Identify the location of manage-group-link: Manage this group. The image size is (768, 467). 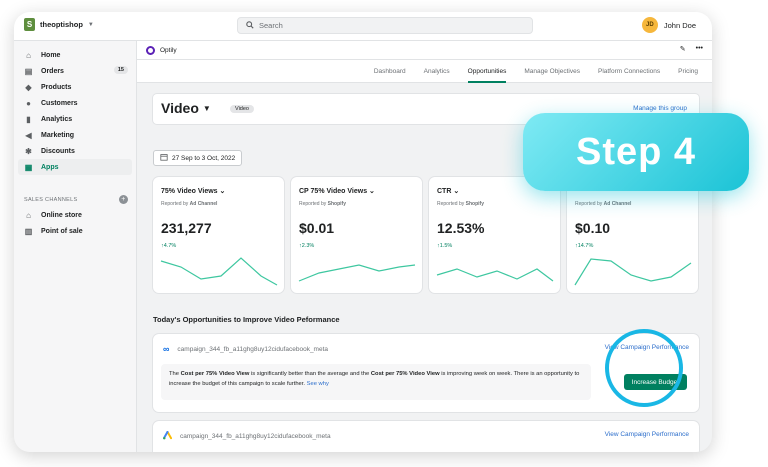
(660, 108).